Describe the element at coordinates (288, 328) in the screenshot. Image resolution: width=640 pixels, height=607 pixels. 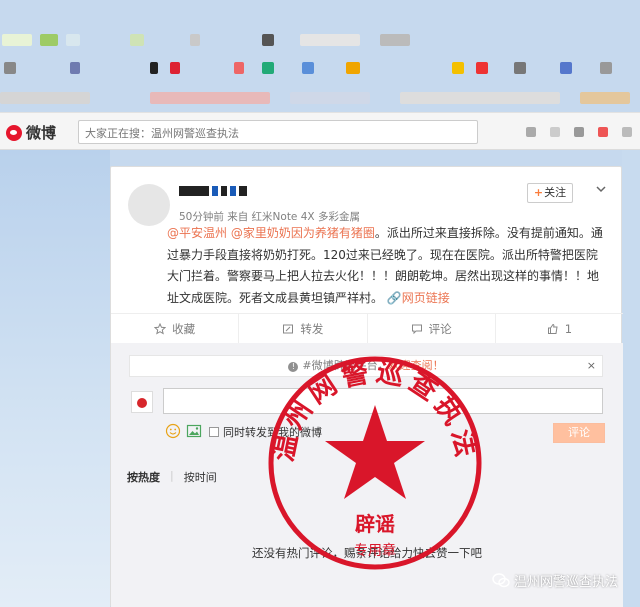
I see `repost-icon` at that location.